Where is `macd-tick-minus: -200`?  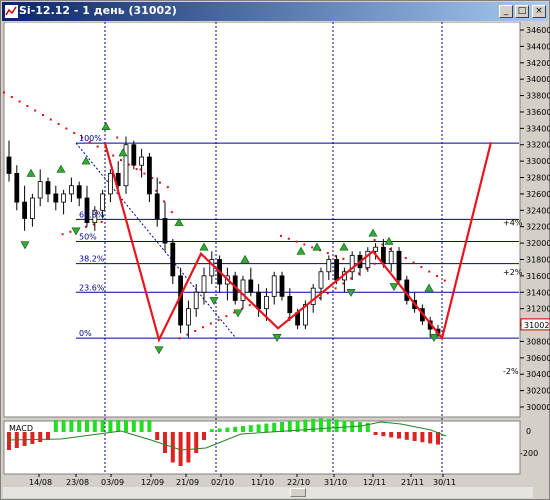
macd-tick-minus: -200 is located at coordinates (529, 453).